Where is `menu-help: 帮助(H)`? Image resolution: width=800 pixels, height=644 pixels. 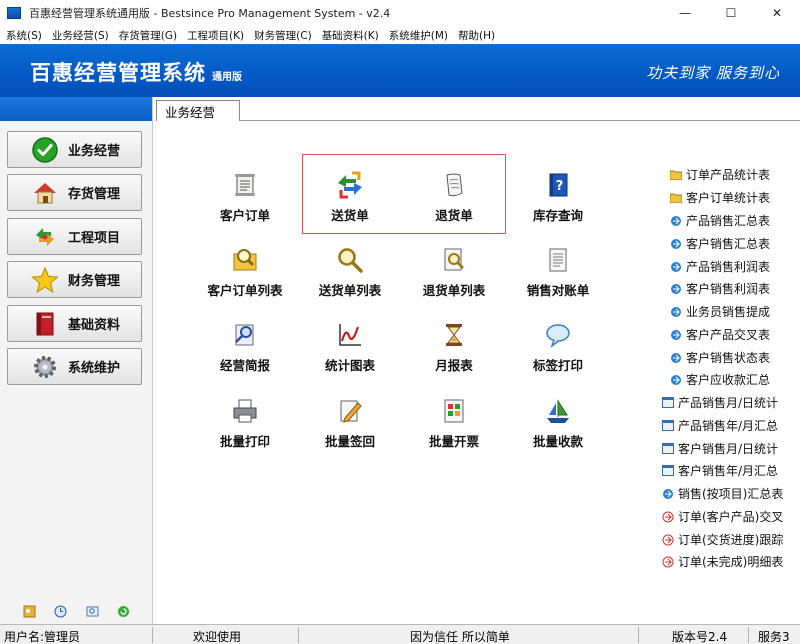
menu-help: 帮助(H) is located at coordinates (475, 35).